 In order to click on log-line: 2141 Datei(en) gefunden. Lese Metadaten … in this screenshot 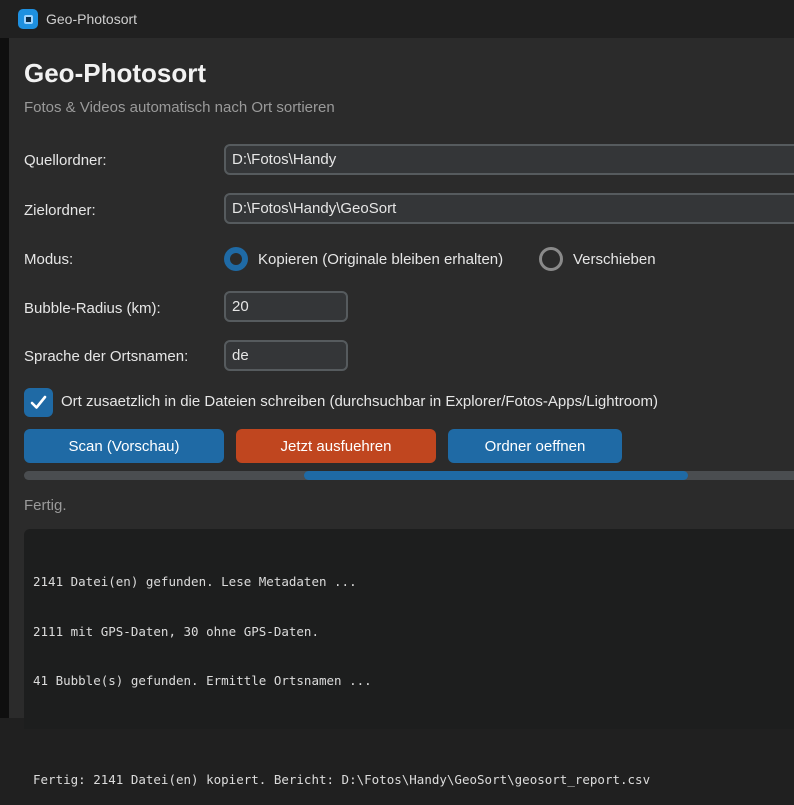, I will do `click(195, 581)`.